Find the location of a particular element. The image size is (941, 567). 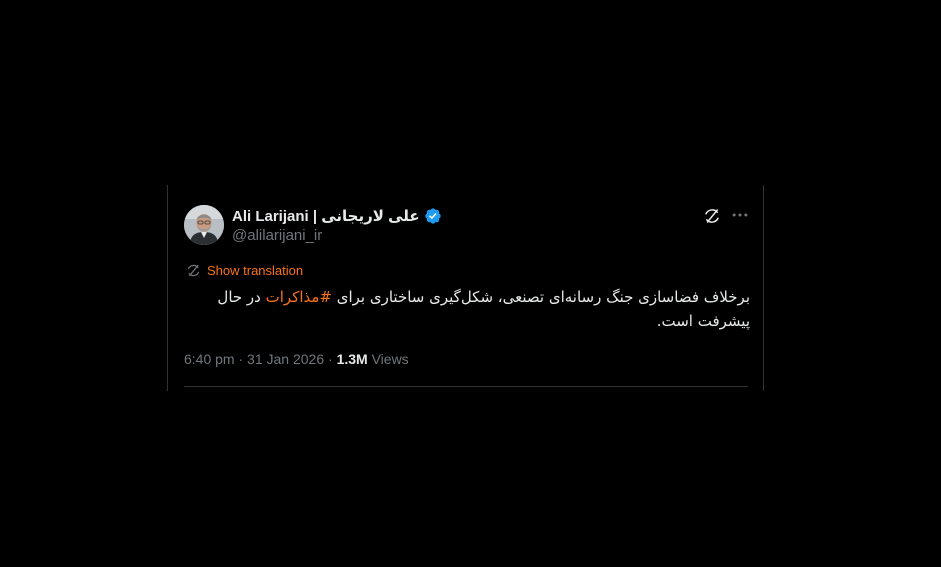

views-count: 1.3M is located at coordinates (352, 359).